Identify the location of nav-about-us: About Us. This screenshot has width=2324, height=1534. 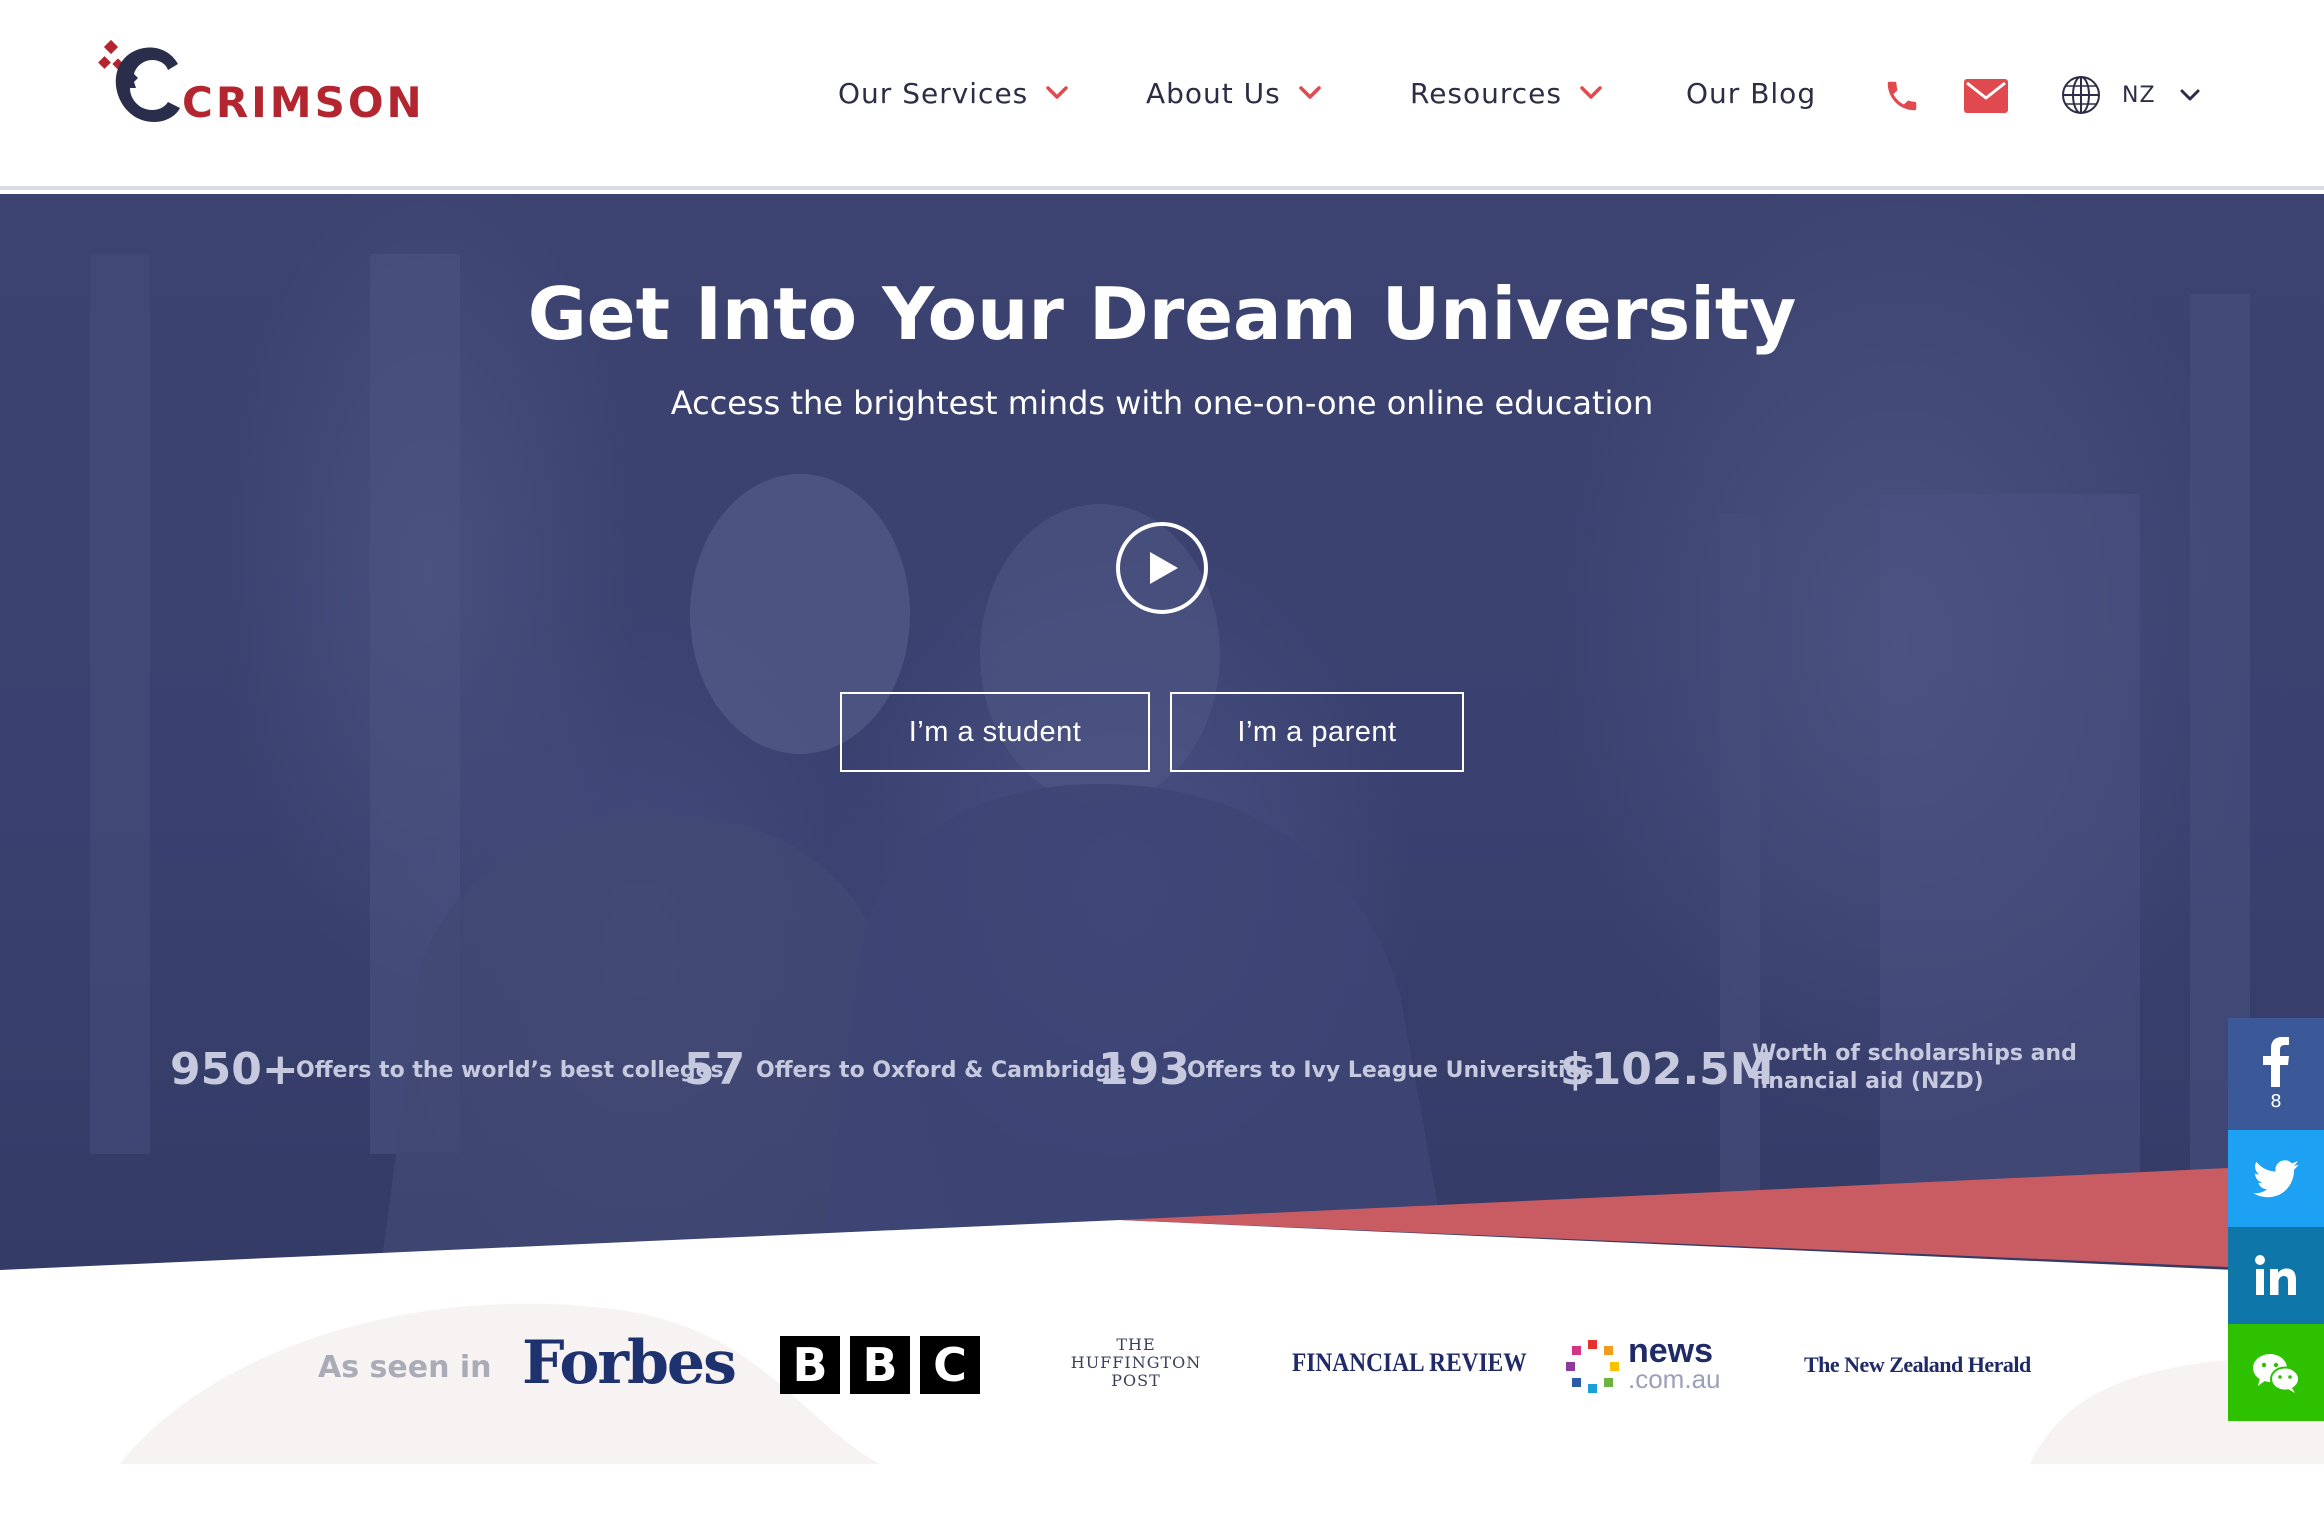
(1233, 93).